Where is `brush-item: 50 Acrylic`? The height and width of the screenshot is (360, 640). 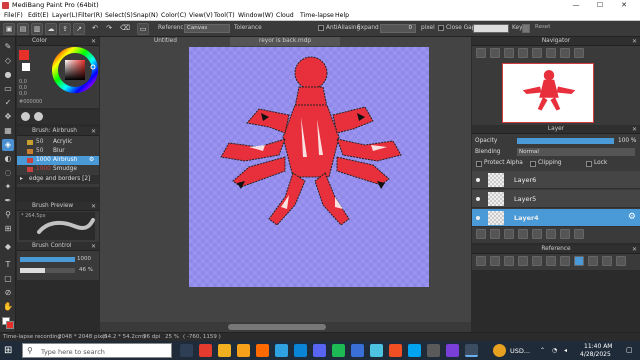 brush-item: 50 Acrylic is located at coordinates (58, 142).